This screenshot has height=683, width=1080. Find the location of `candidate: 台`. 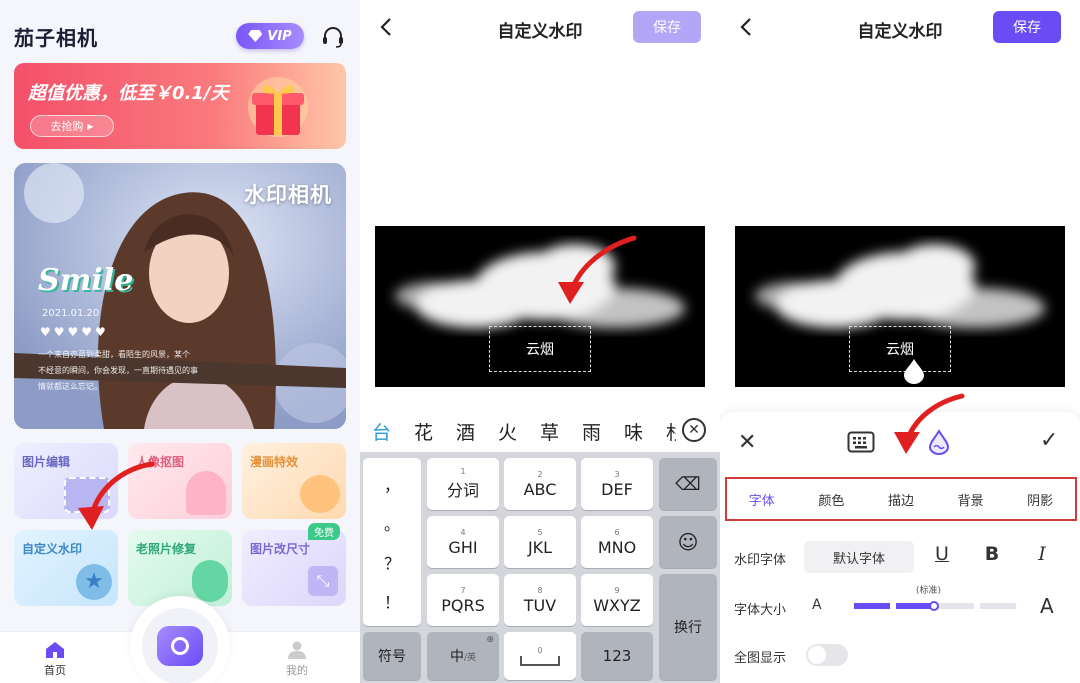

candidate: 台 is located at coordinates (393, 431).